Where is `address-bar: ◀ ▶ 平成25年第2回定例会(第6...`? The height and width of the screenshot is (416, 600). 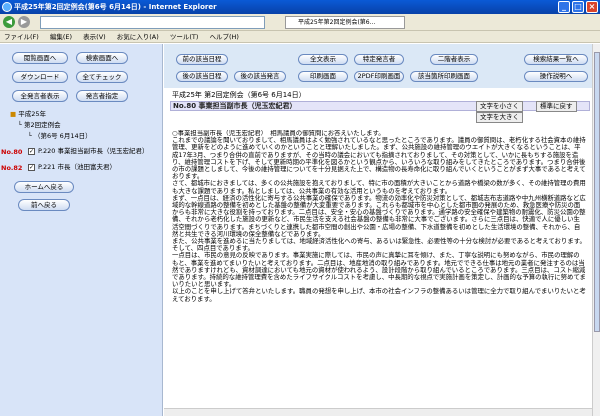 address-bar: ◀ ▶ 平成25年第2回定例会(第6... is located at coordinates (300, 22).